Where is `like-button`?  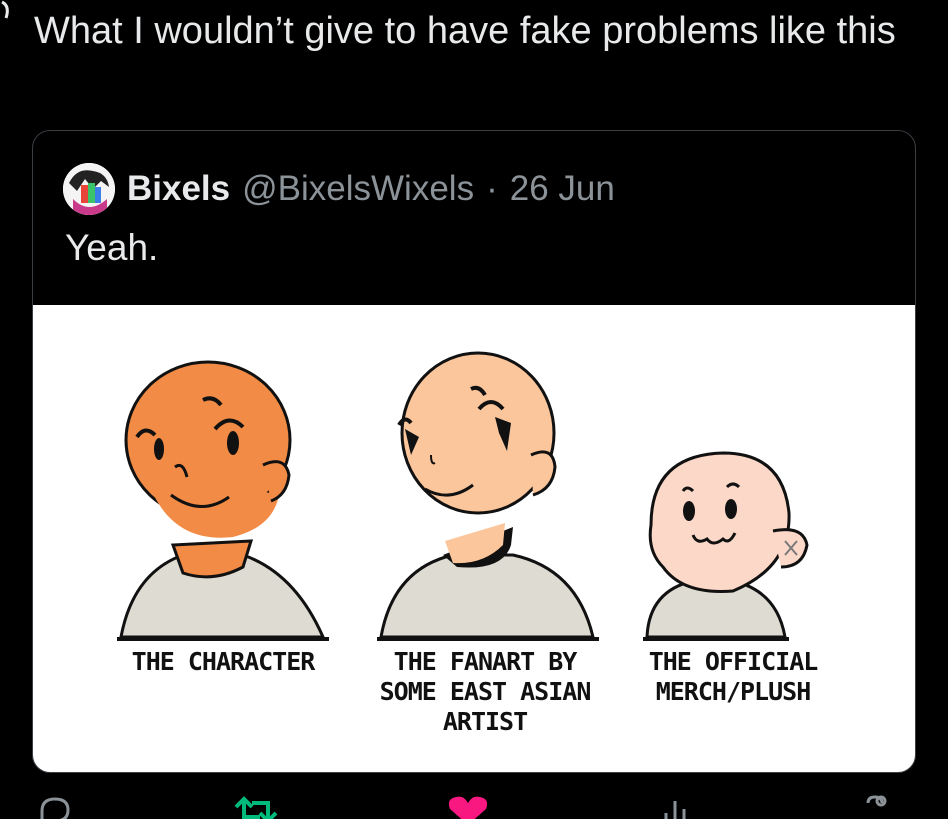 like-button is located at coordinates (468, 807).